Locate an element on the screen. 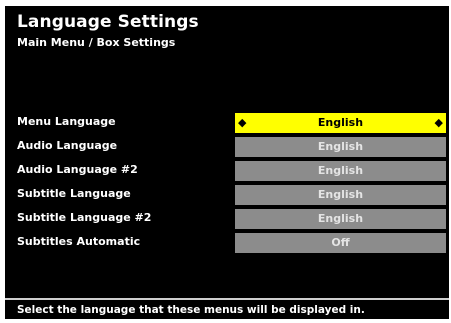 Image resolution: width=451 pixels, height=323 pixels. audio-language-2-selector: English is located at coordinates (340, 171).